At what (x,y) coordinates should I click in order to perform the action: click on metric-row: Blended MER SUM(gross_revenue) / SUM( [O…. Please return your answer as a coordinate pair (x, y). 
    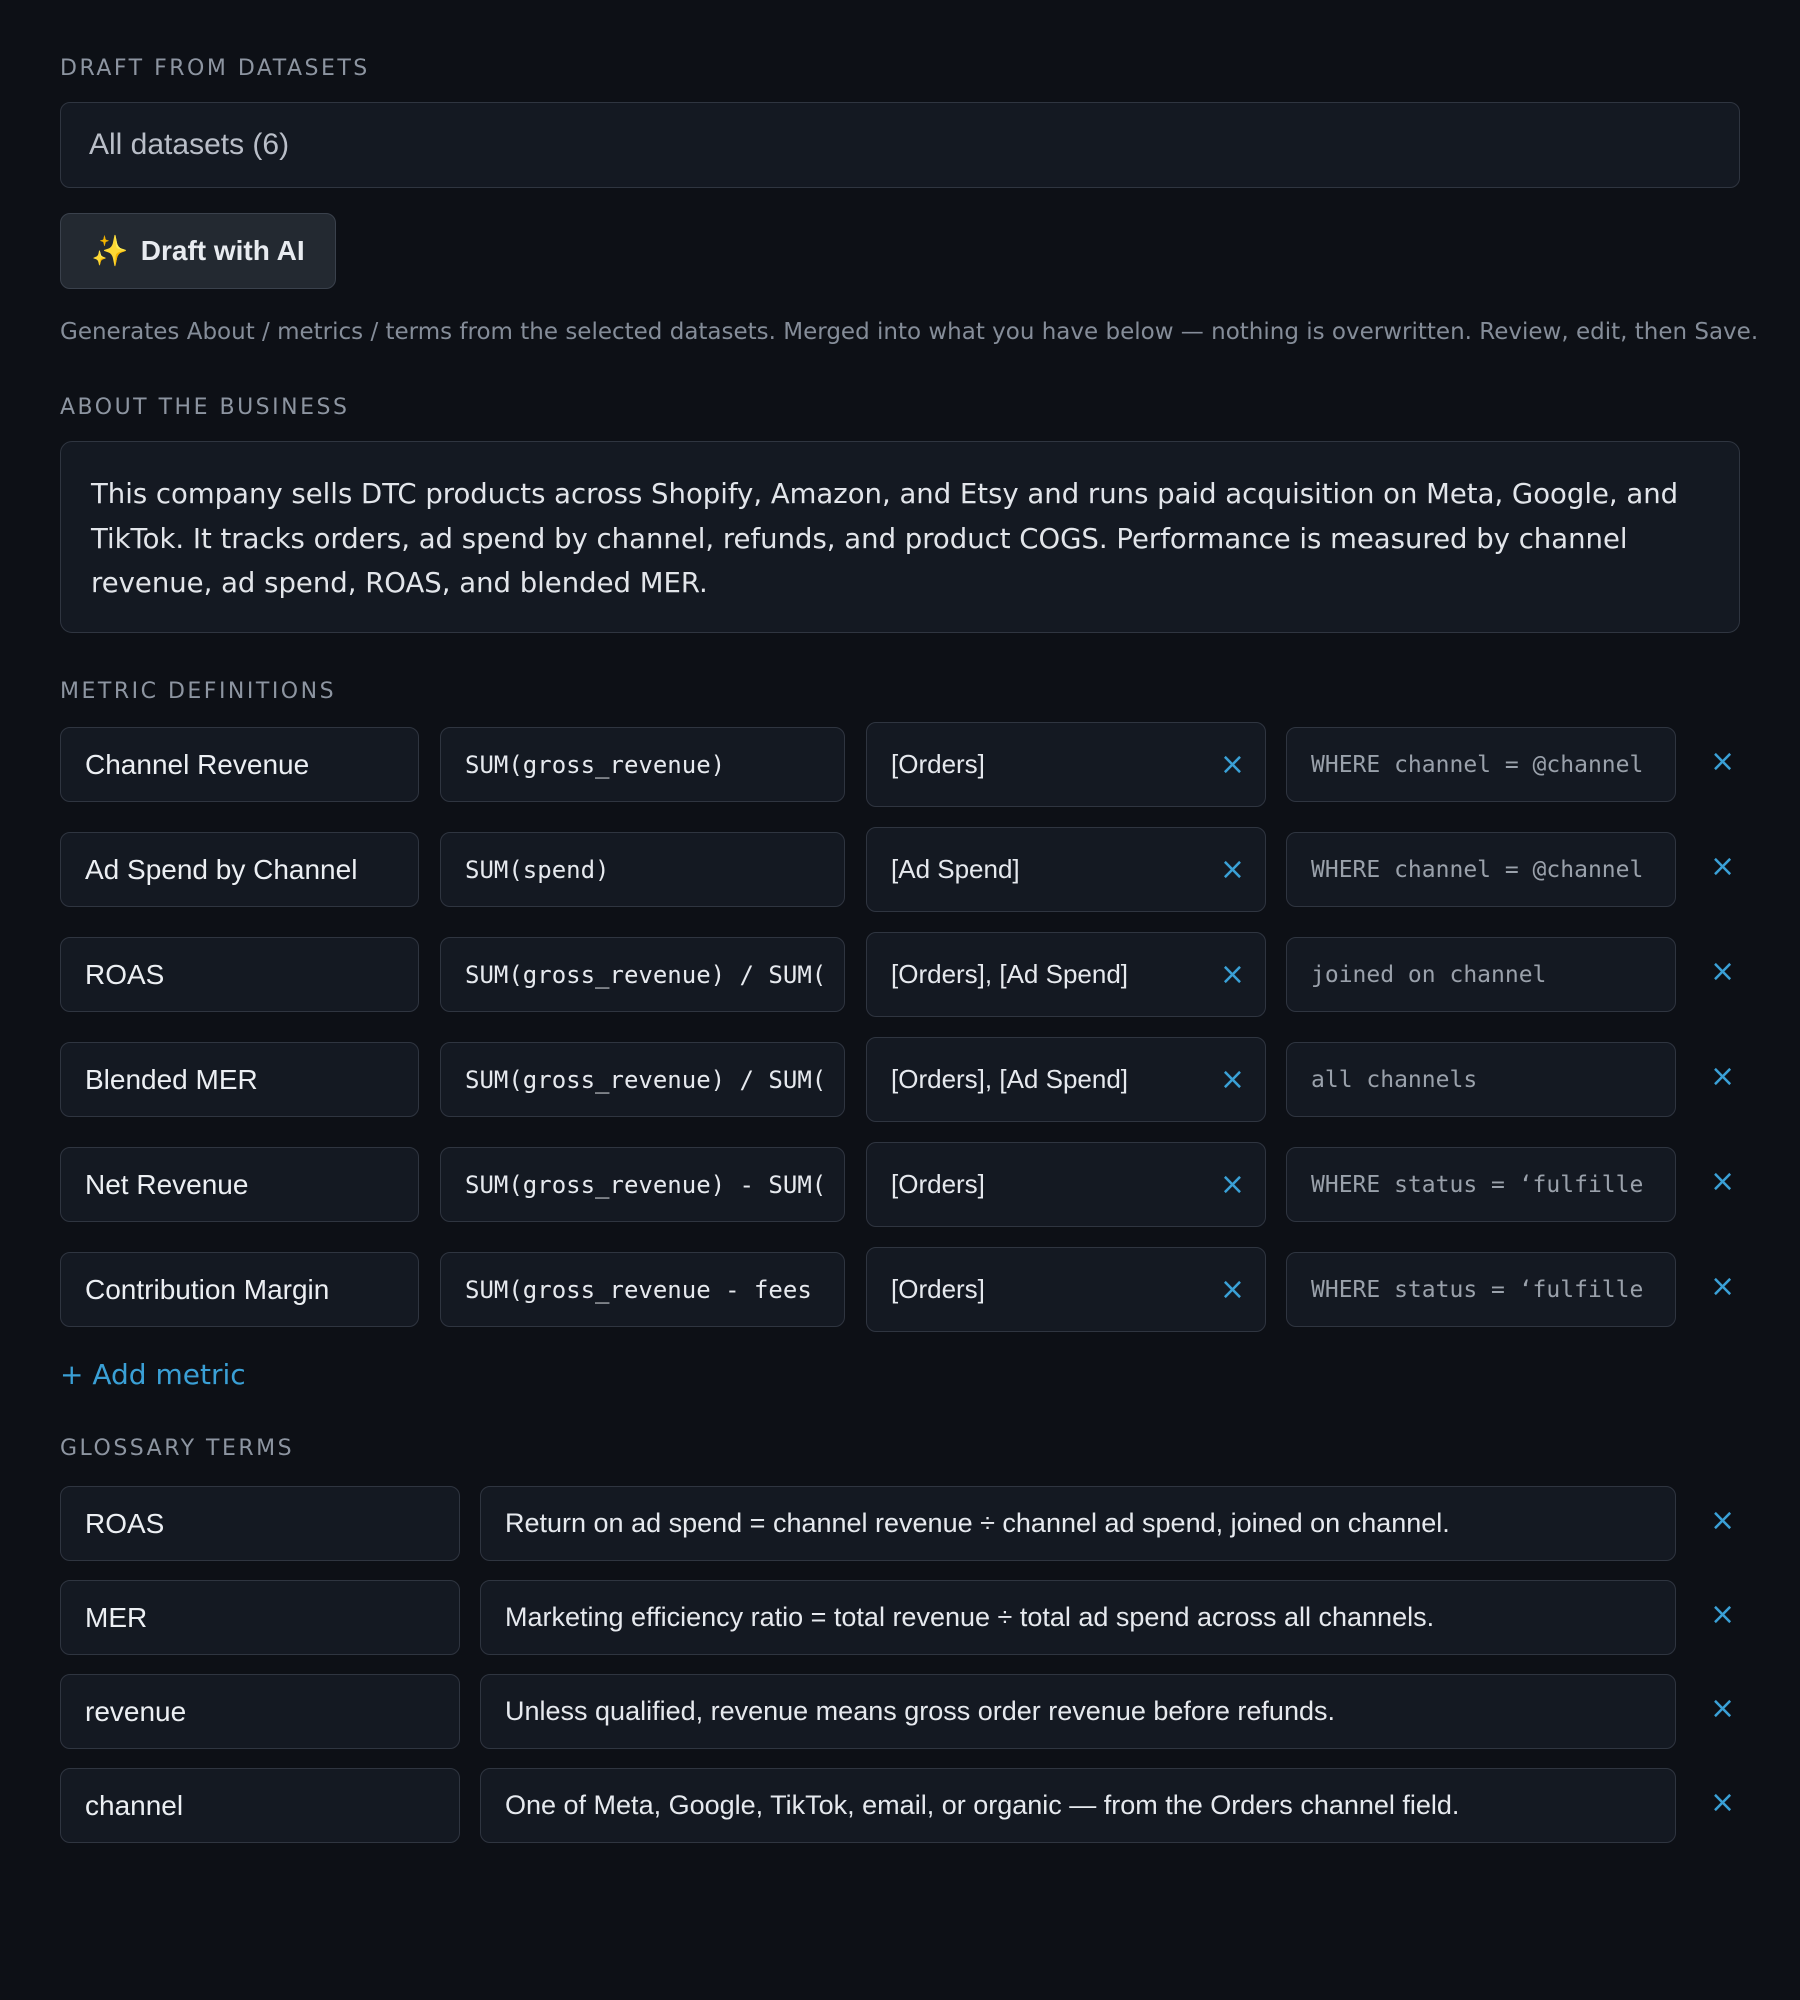
    Looking at the image, I should click on (900, 1092).